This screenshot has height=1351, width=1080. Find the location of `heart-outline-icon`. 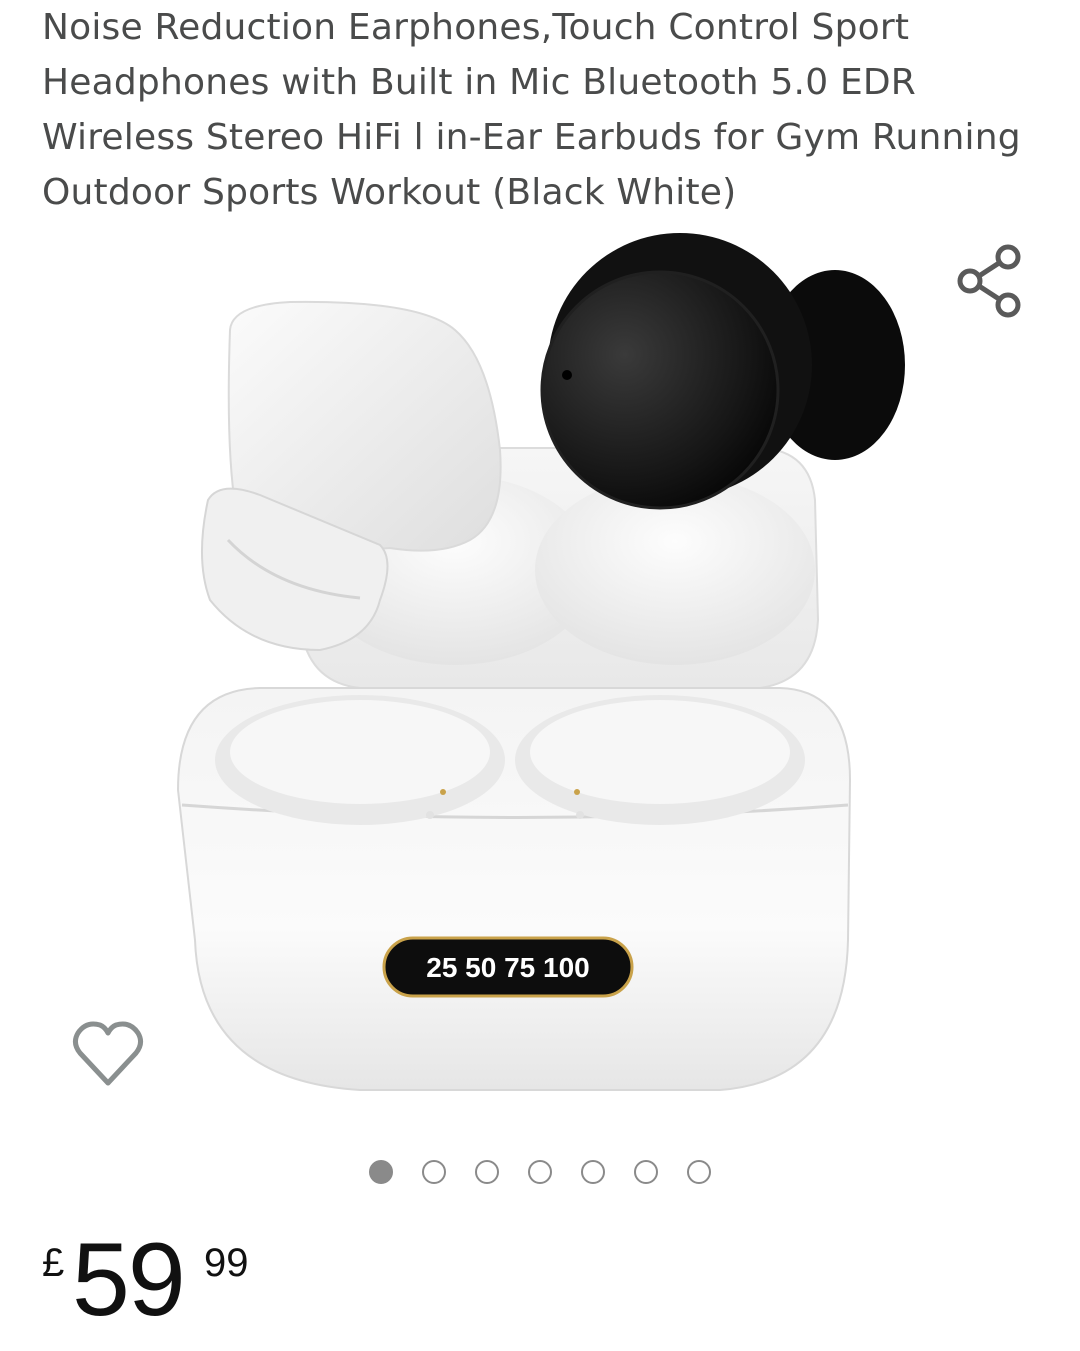

heart-outline-icon is located at coordinates (108, 1053).